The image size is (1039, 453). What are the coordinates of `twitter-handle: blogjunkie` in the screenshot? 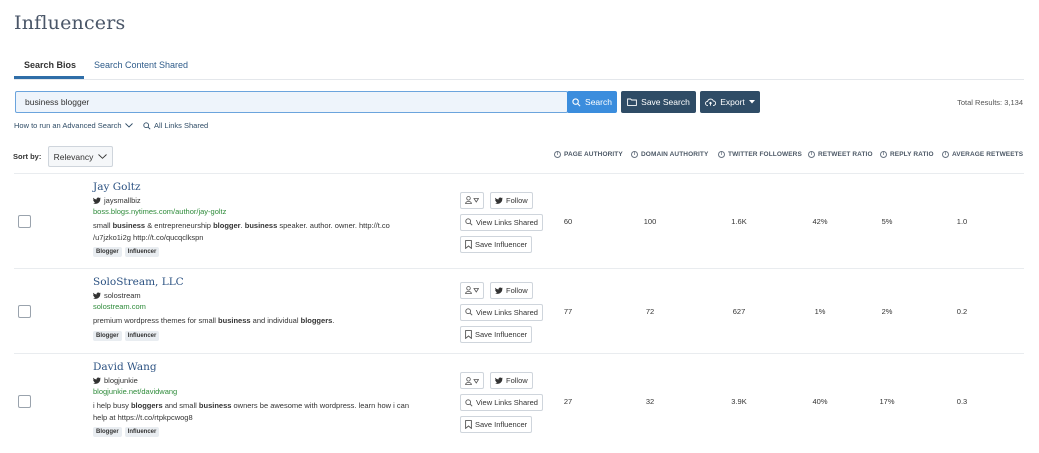 It's located at (115, 380).